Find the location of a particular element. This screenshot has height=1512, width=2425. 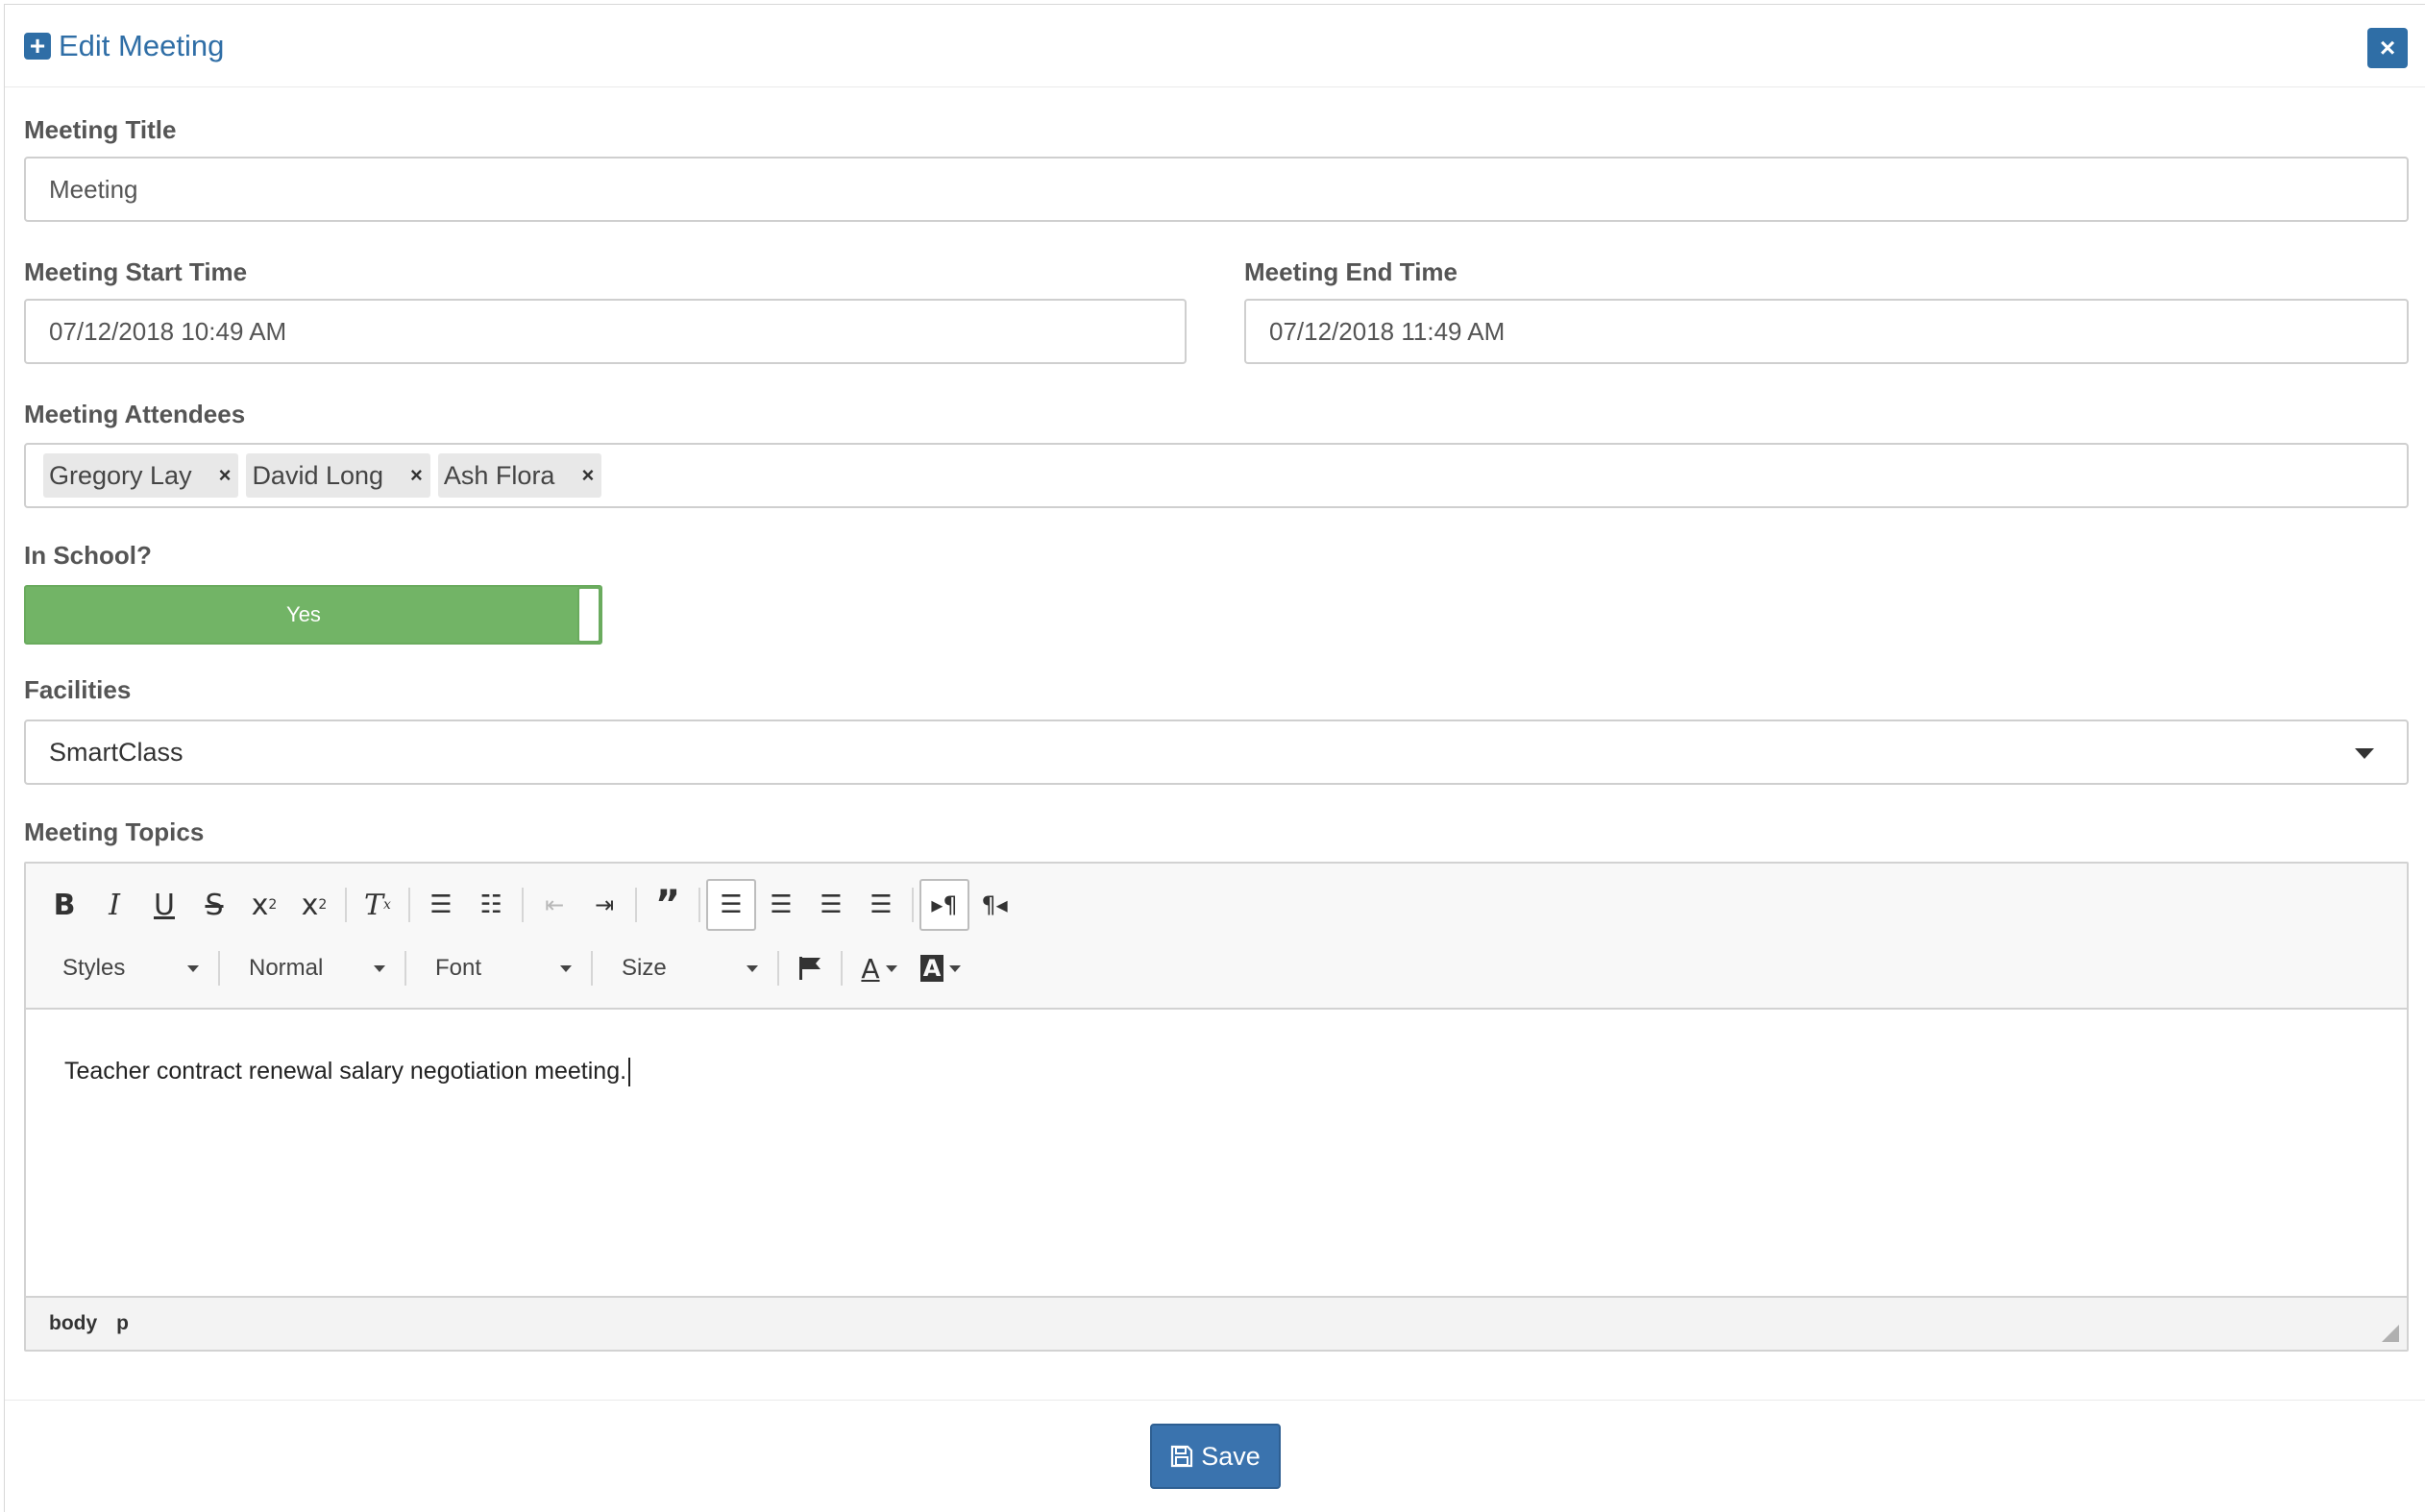

toolbar-row-2: Styles Normal Font Size A A is located at coordinates (505, 968).